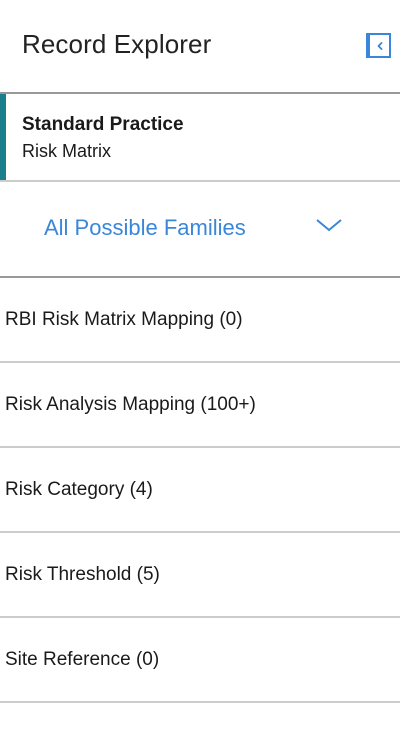 The width and height of the screenshot is (400, 737). Describe the element at coordinates (117, 44) in the screenshot. I see `panel-title: Record Explorer` at that location.